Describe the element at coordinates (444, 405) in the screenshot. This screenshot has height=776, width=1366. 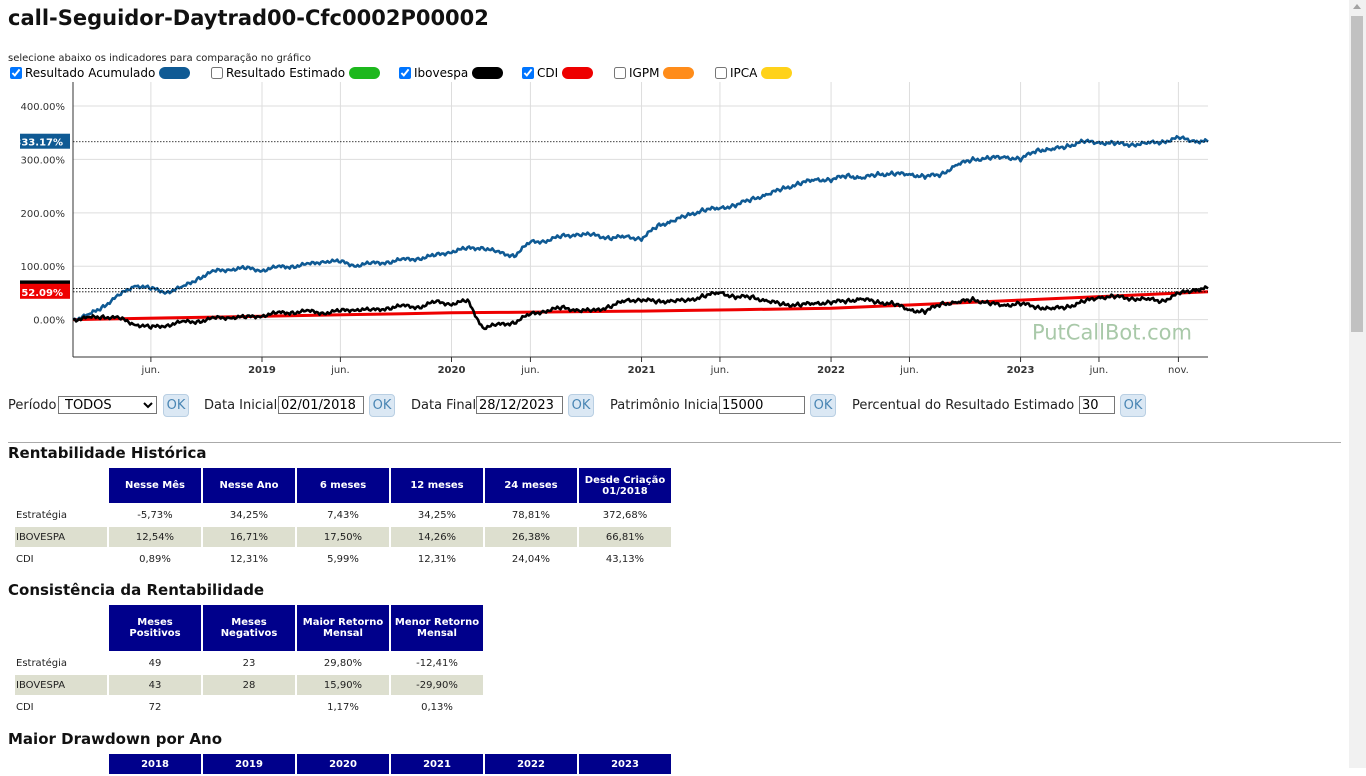
I see `data-final-label: Data Final` at that location.